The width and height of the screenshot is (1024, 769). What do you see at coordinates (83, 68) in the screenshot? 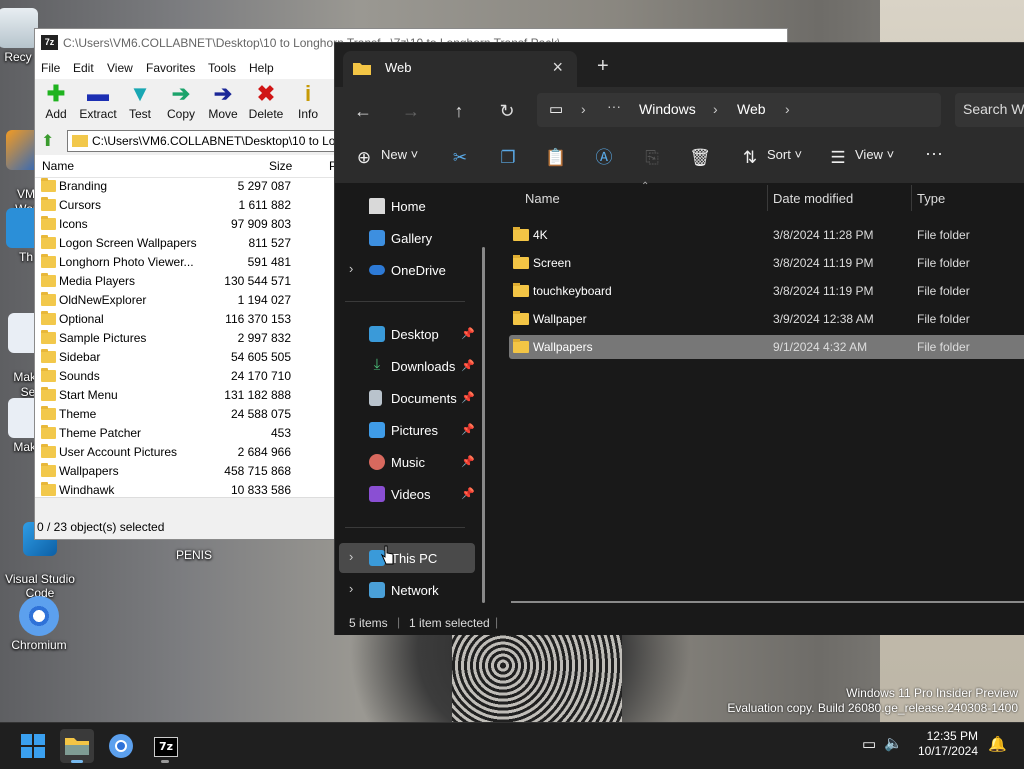
I see `menu-edit: Edit` at bounding box center [83, 68].